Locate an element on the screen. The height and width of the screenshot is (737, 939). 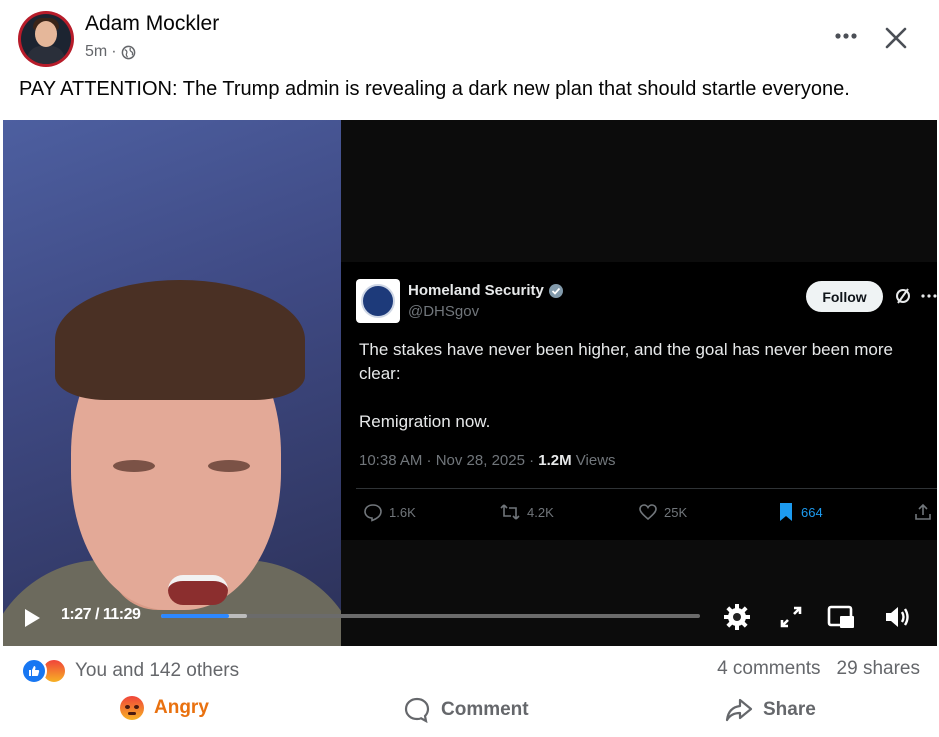
share-button: Share is located at coordinates (770, 710).